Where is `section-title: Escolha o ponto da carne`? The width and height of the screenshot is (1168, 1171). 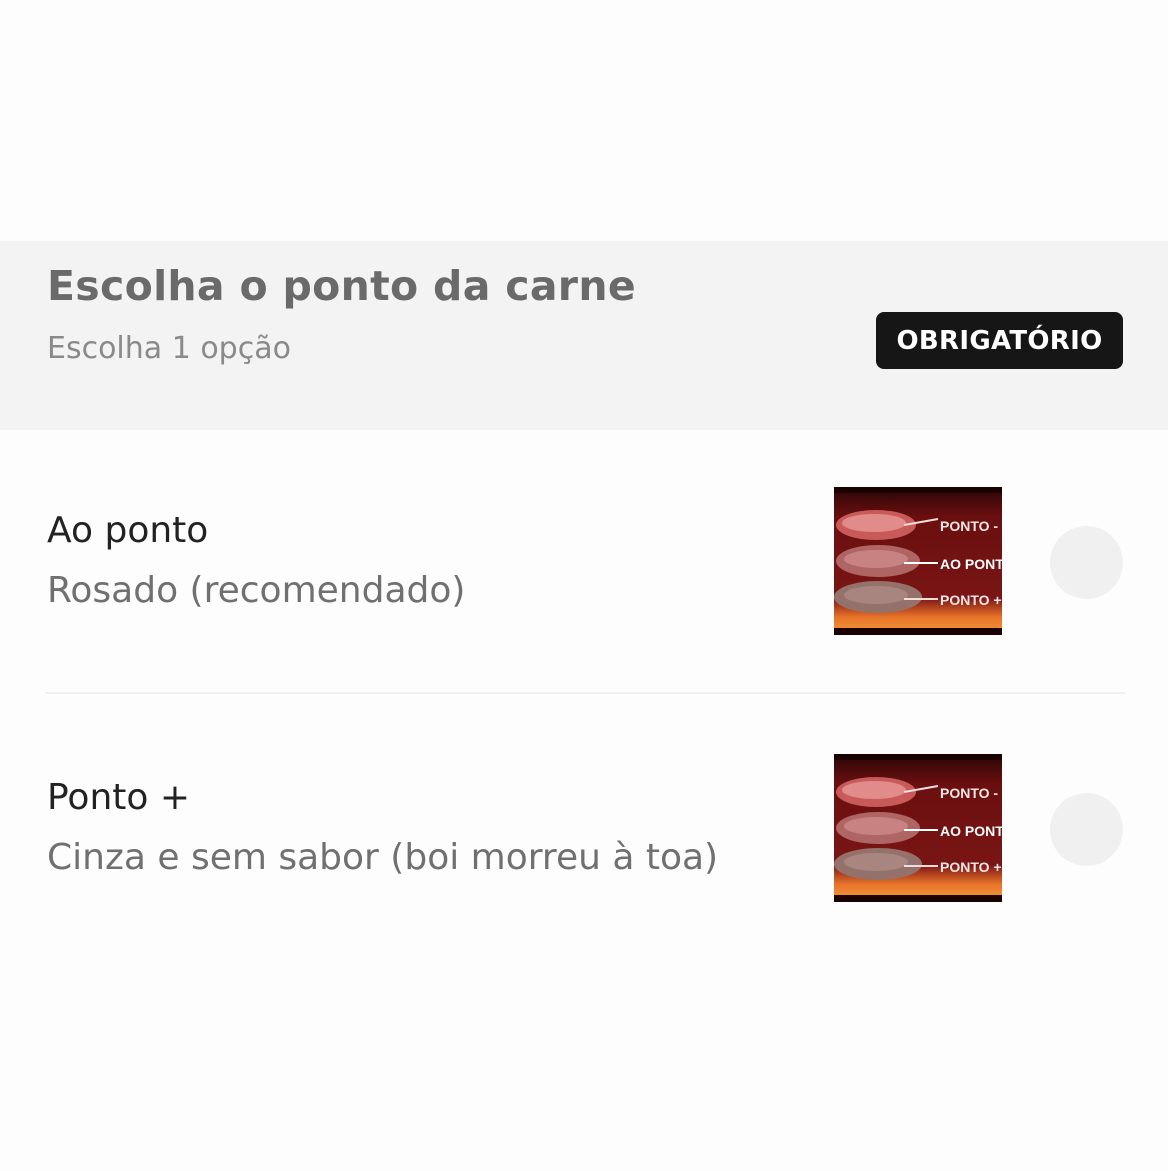
section-title: Escolha o ponto da carne is located at coordinates (341, 286).